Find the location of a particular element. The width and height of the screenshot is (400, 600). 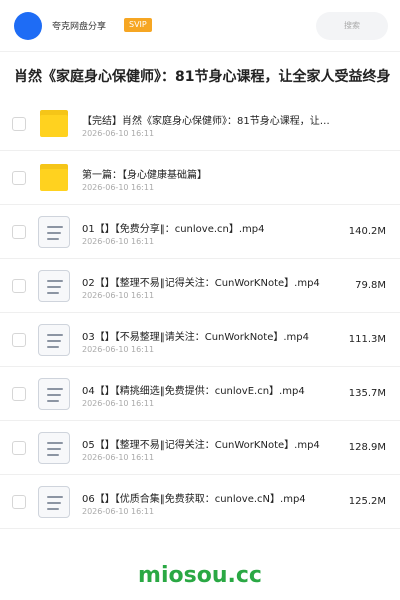

file-name: 01【】【免费分享‖：cunlove.cn】.mp4 is located at coordinates (207, 227).